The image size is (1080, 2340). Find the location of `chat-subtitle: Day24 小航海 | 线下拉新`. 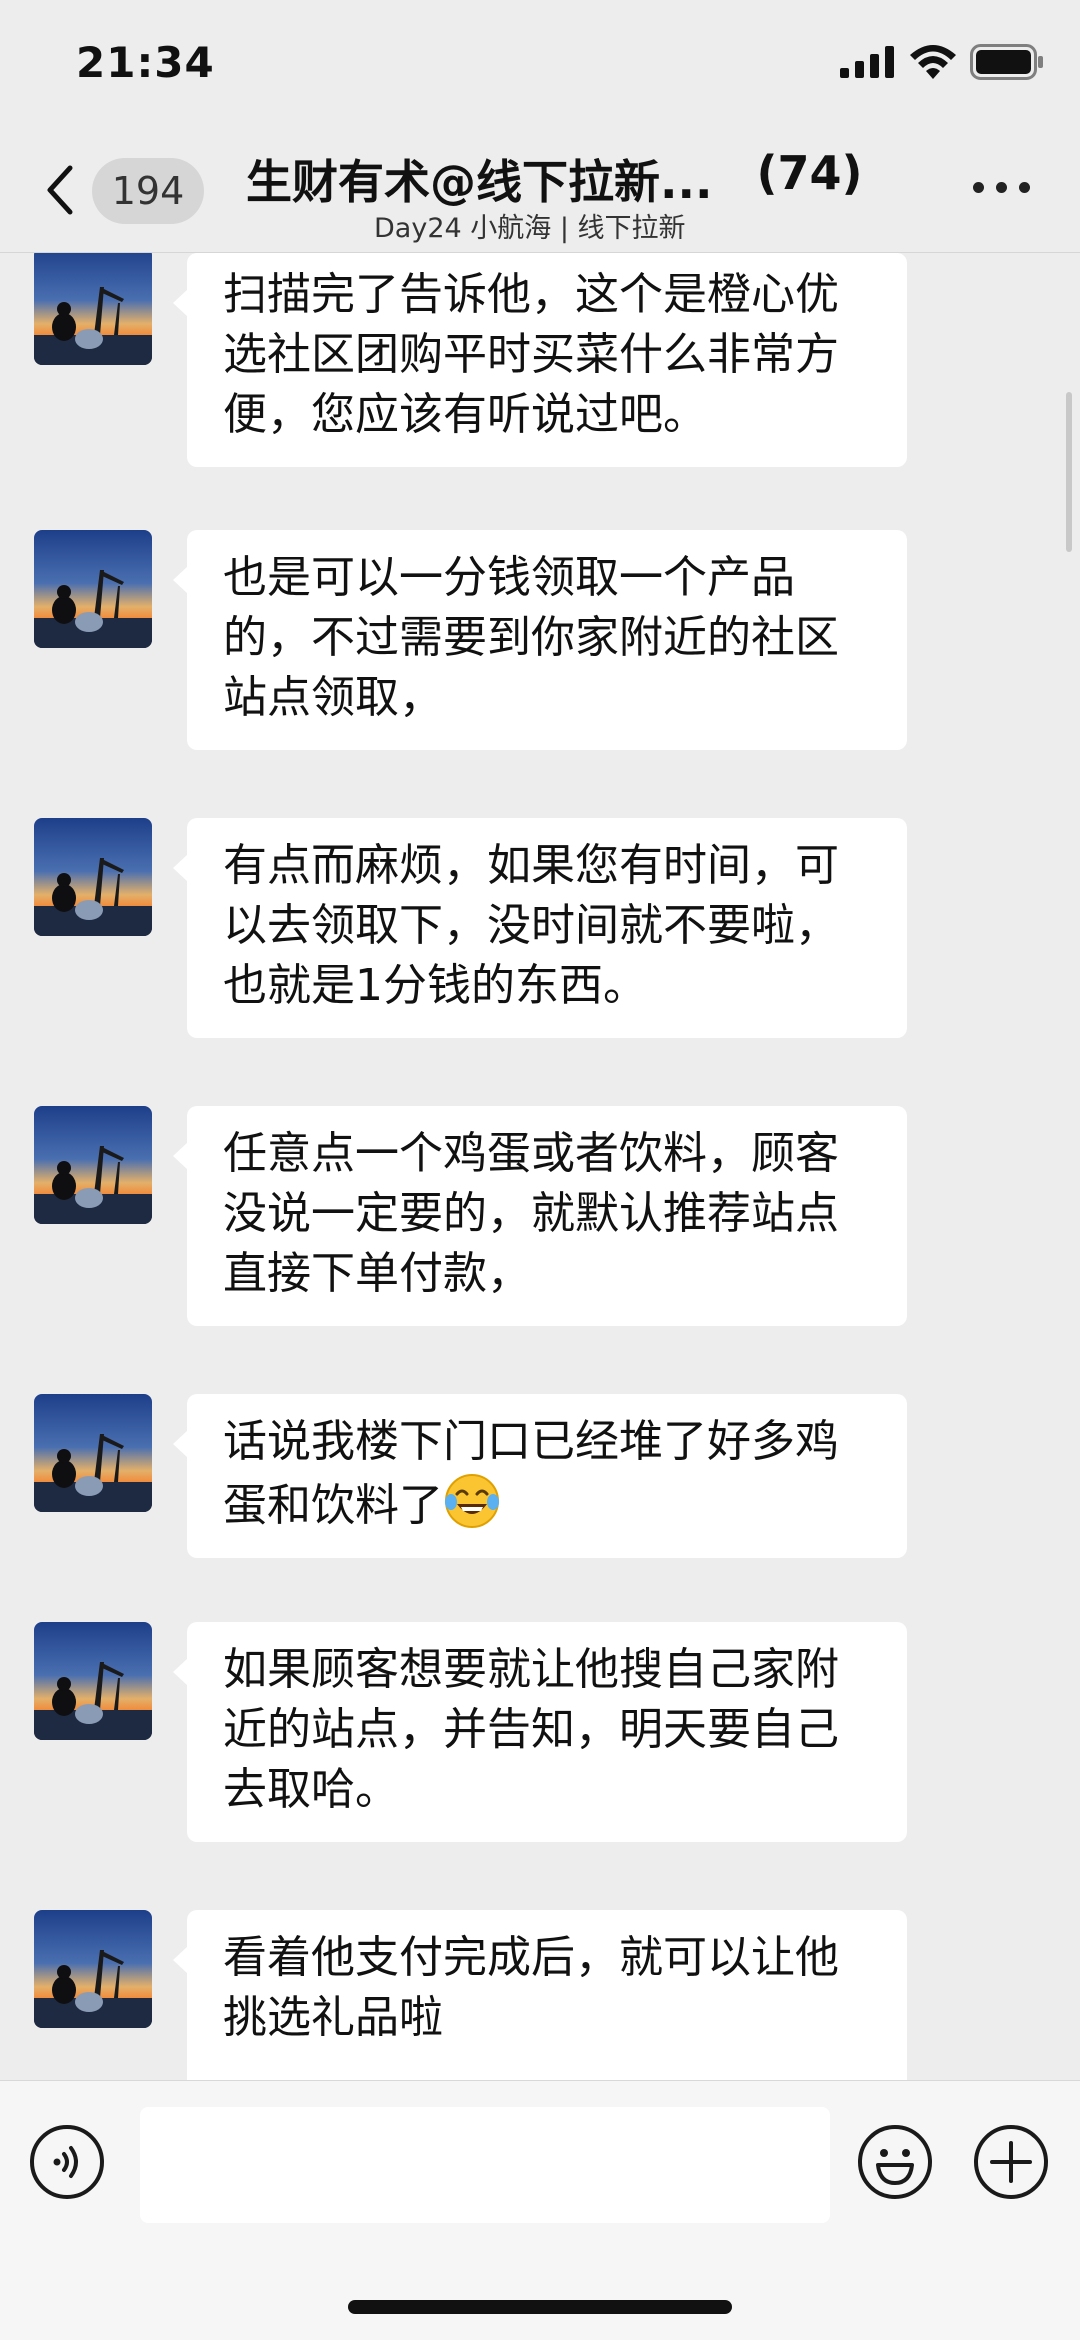

chat-subtitle: Day24 小航海 | 线下拉新 is located at coordinates (530, 228).